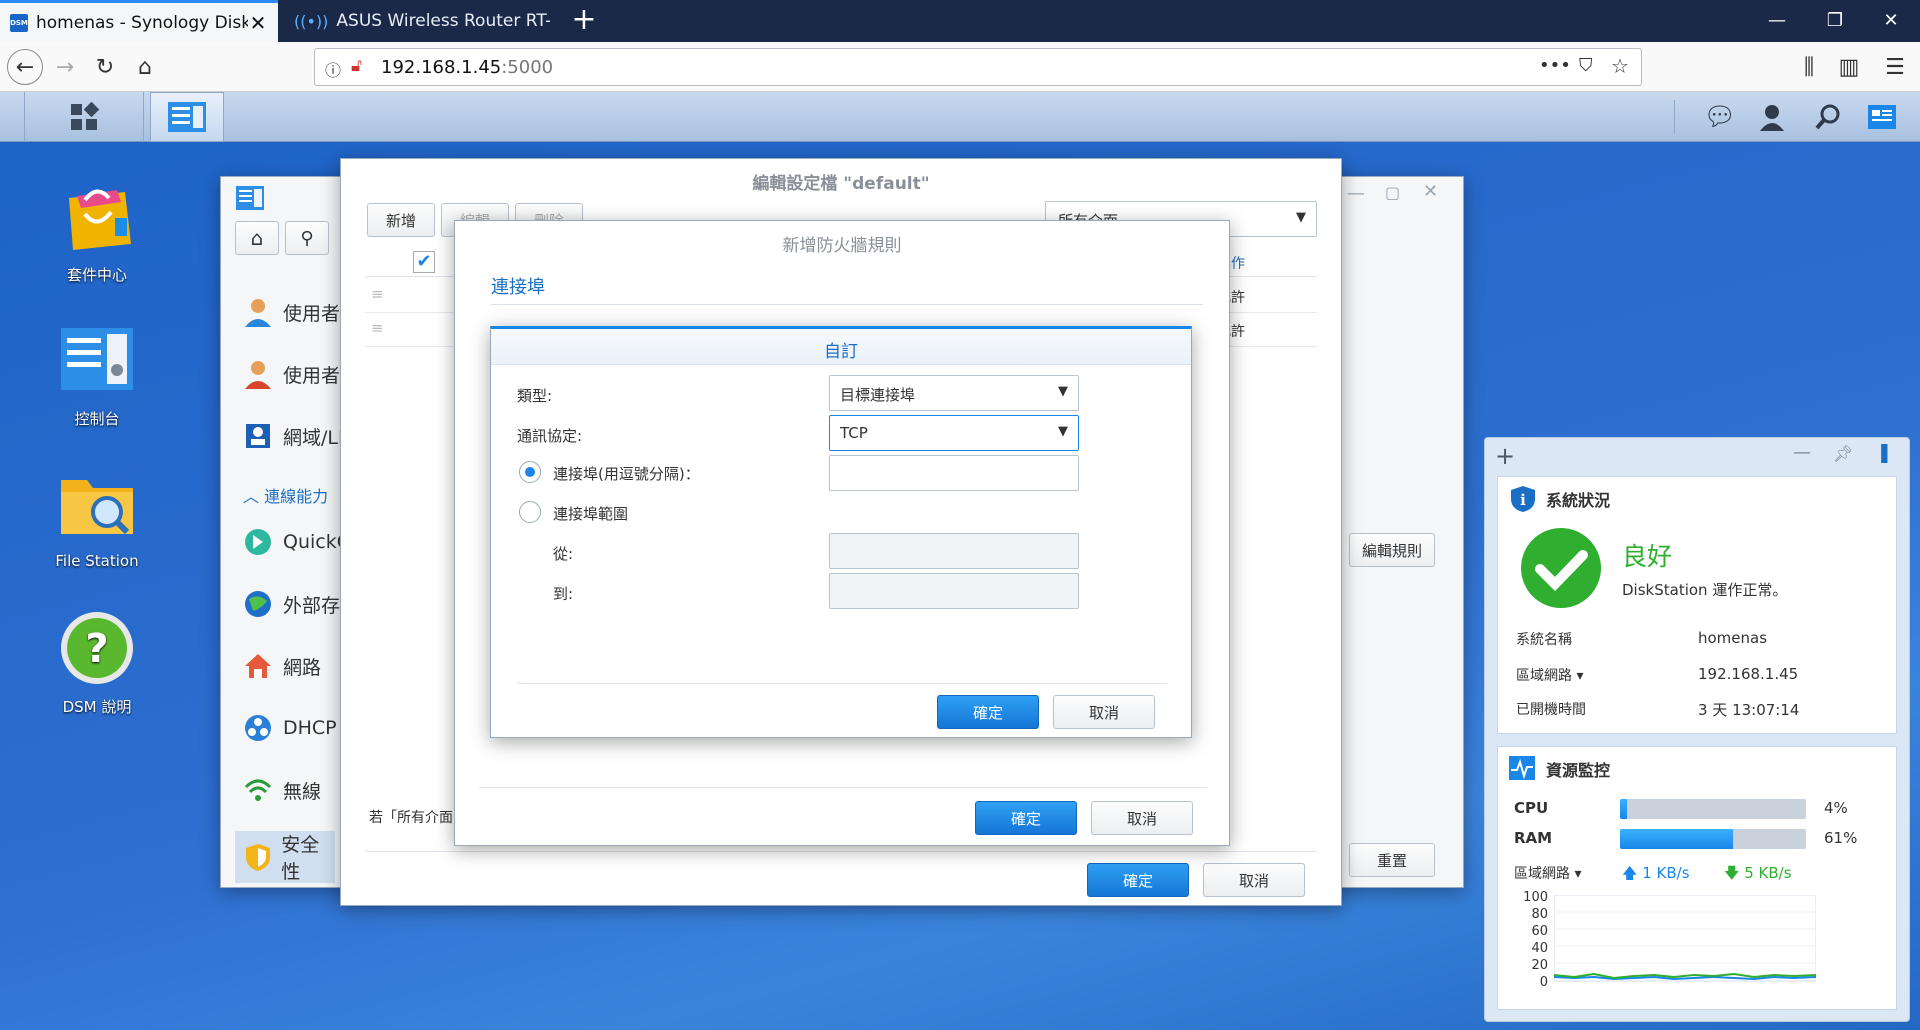 This screenshot has height=1030, width=1920. Describe the element at coordinates (1535, 897) in the screenshot. I see `y-tick: 100` at that location.